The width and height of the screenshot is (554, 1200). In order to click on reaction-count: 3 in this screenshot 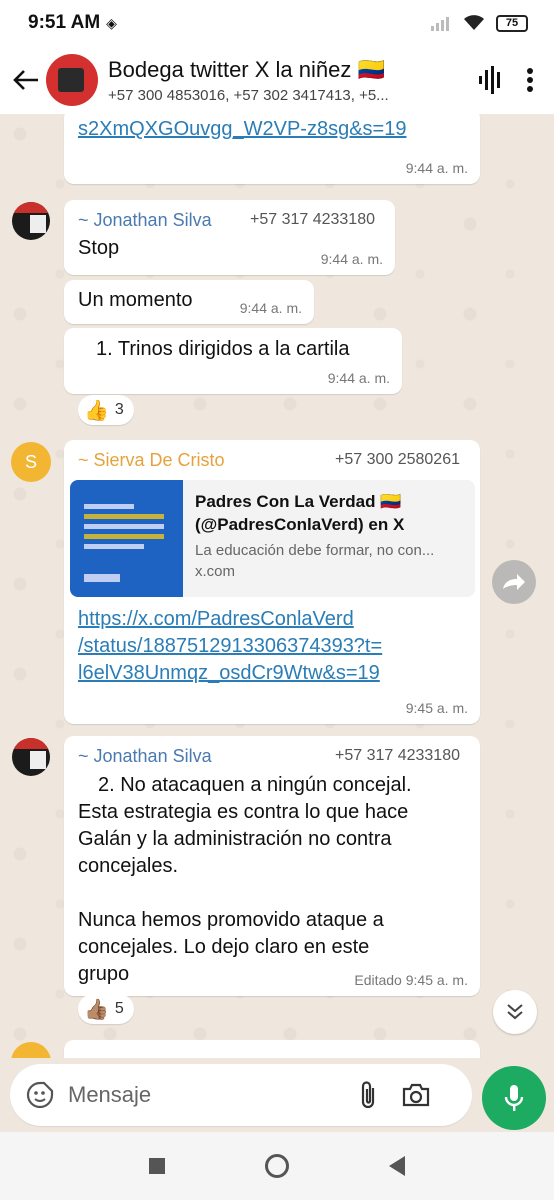, I will do `click(119, 409)`.